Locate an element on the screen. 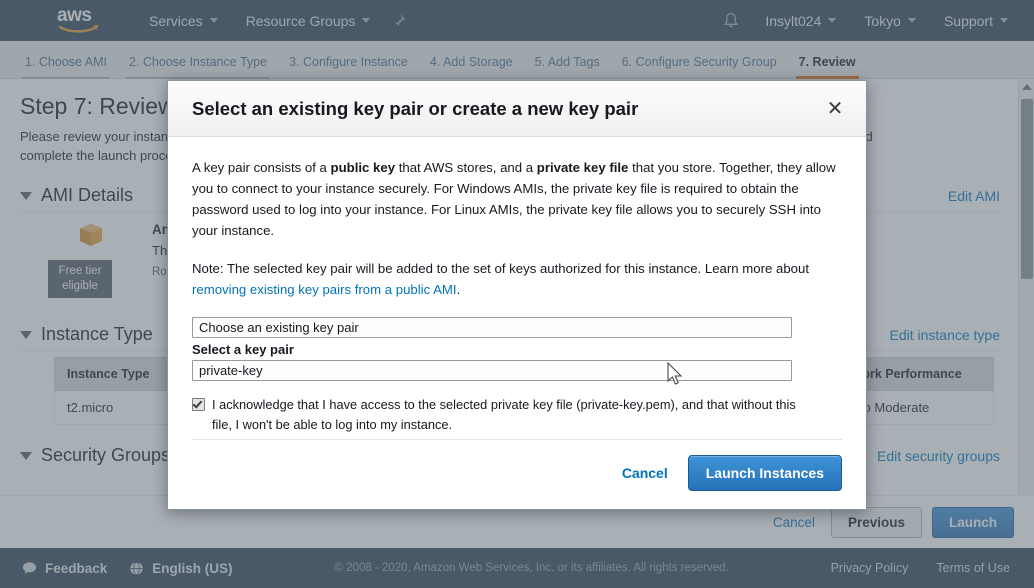 This screenshot has width=1034, height=588. acknowledge-checkbox is located at coordinates (198, 404).